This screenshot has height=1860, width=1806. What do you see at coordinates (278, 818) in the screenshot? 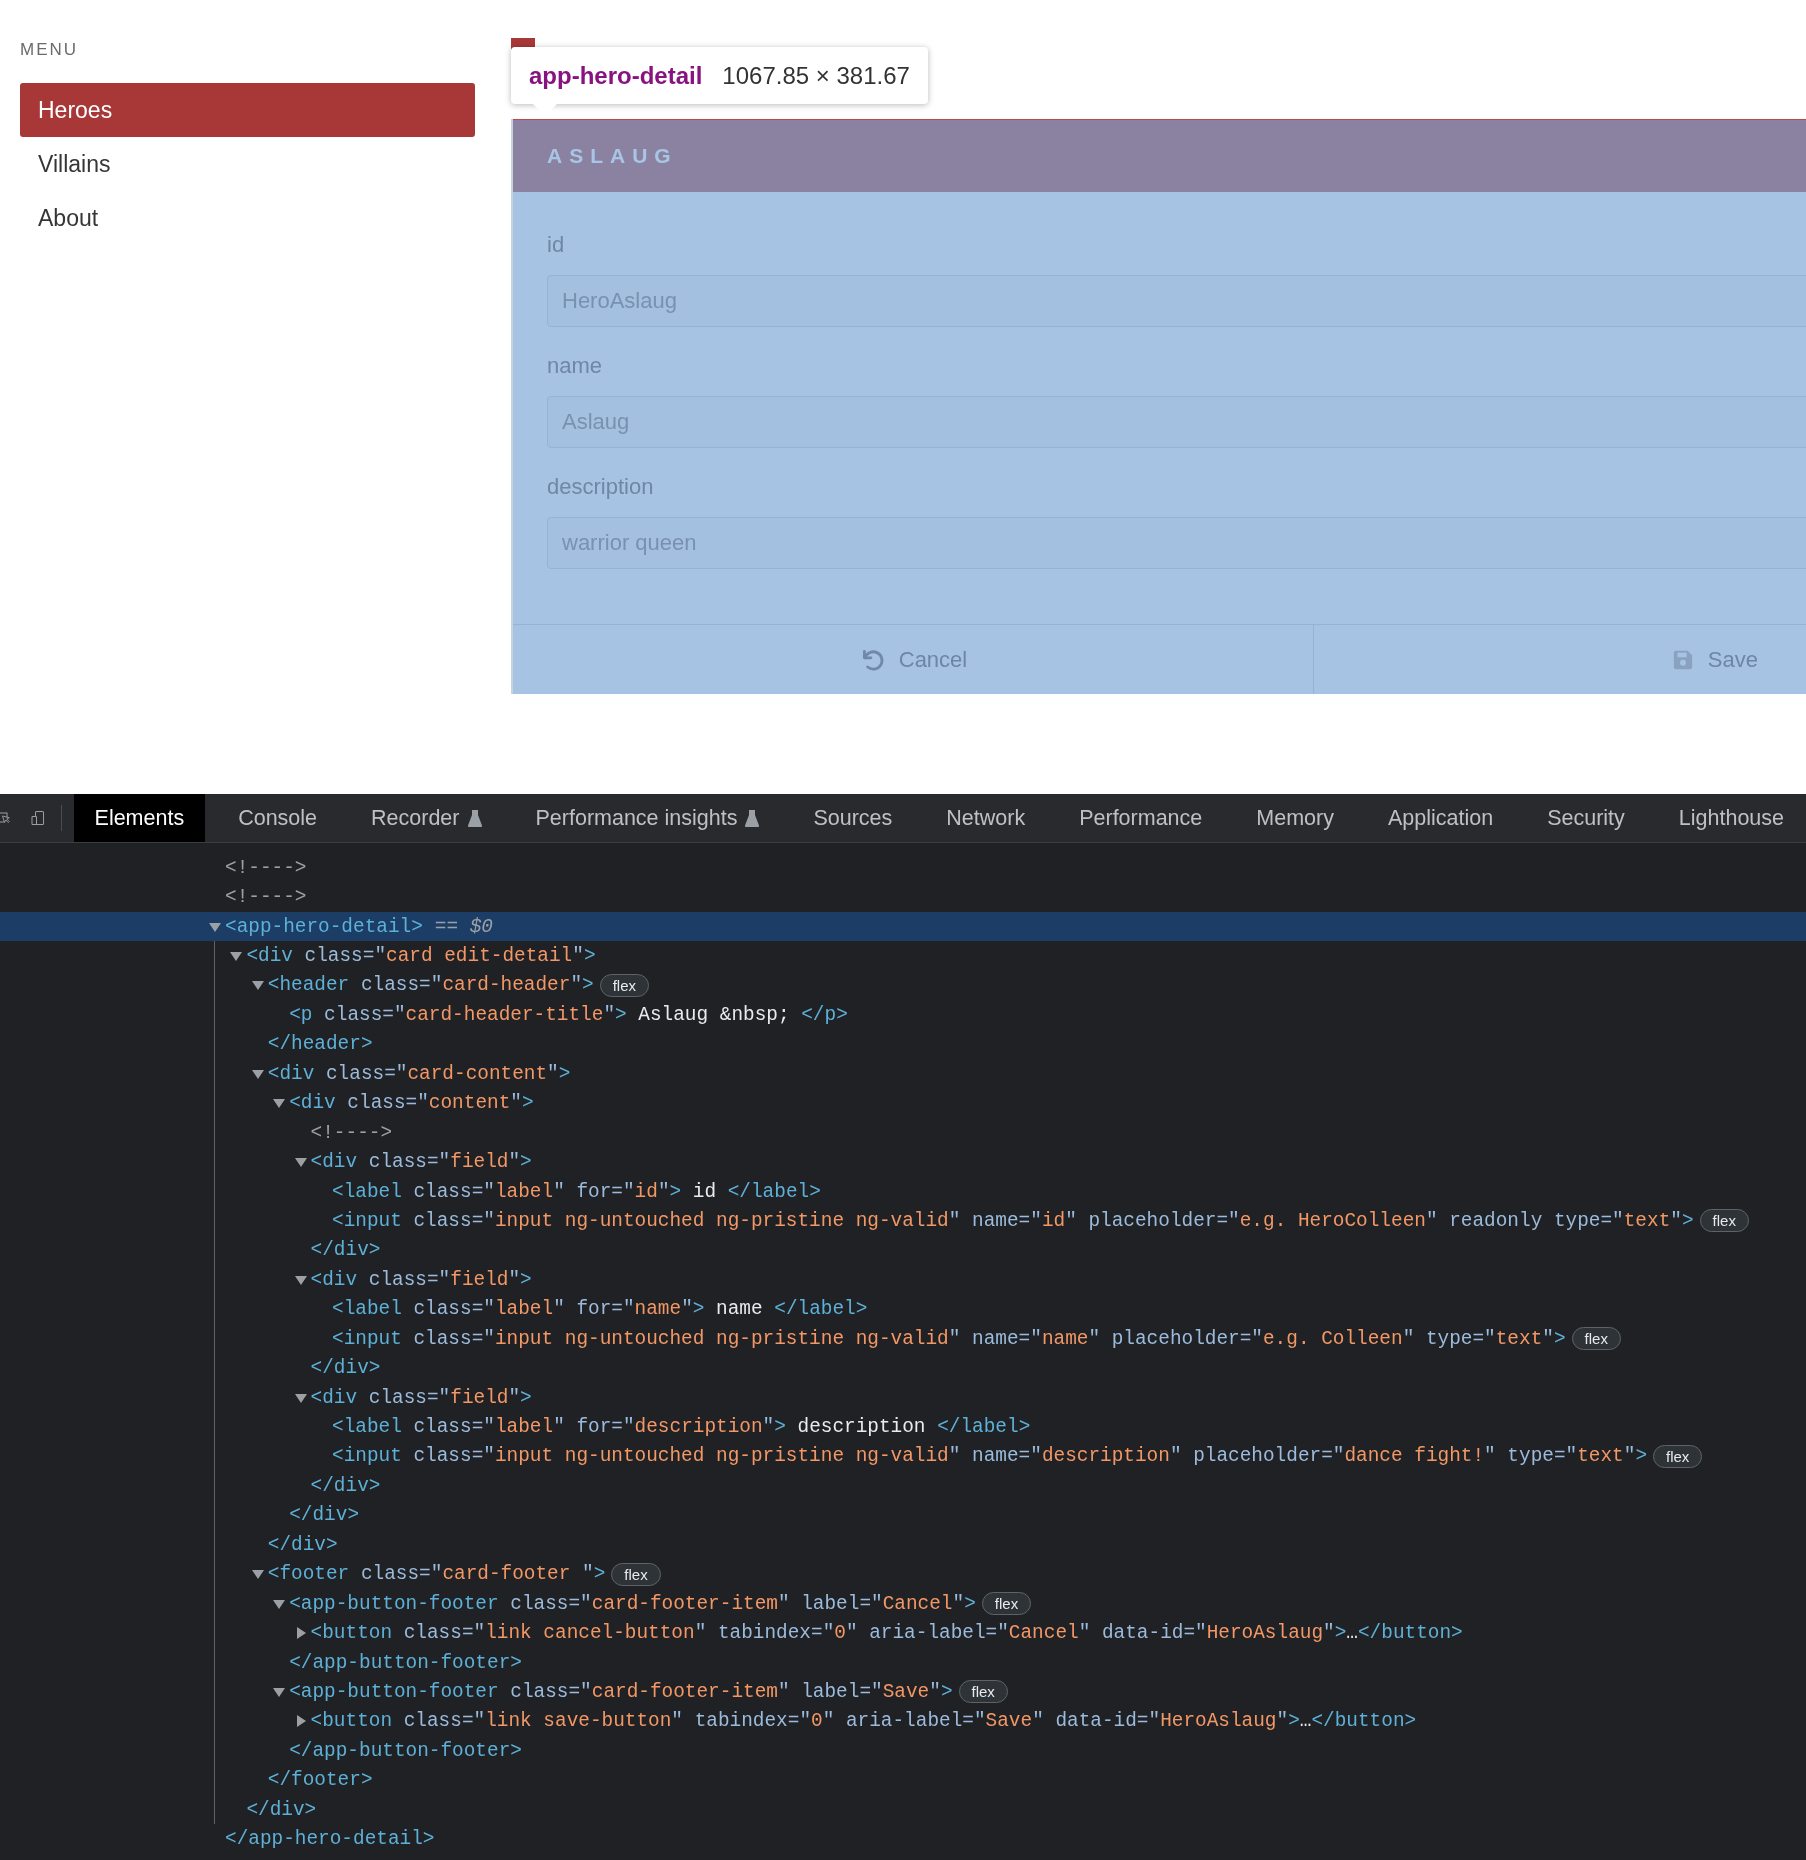
I see `devtools-tab: Console` at bounding box center [278, 818].